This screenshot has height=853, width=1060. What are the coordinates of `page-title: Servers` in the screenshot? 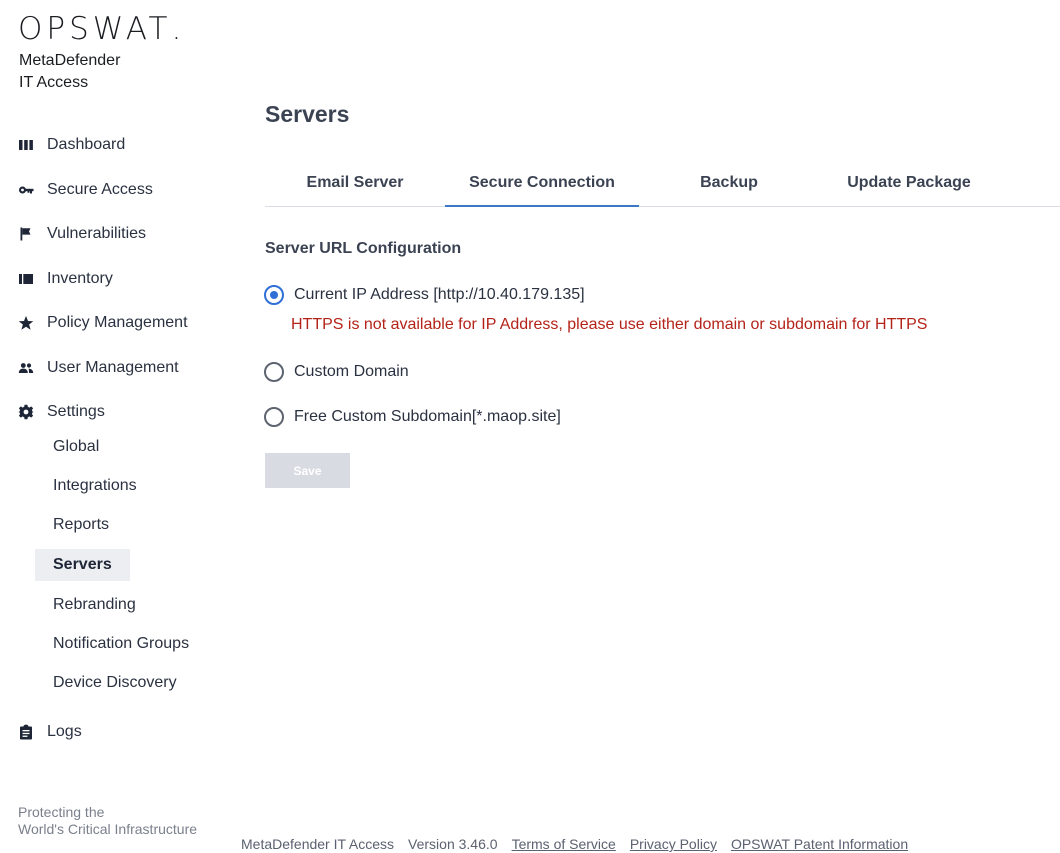 It's located at (307, 114).